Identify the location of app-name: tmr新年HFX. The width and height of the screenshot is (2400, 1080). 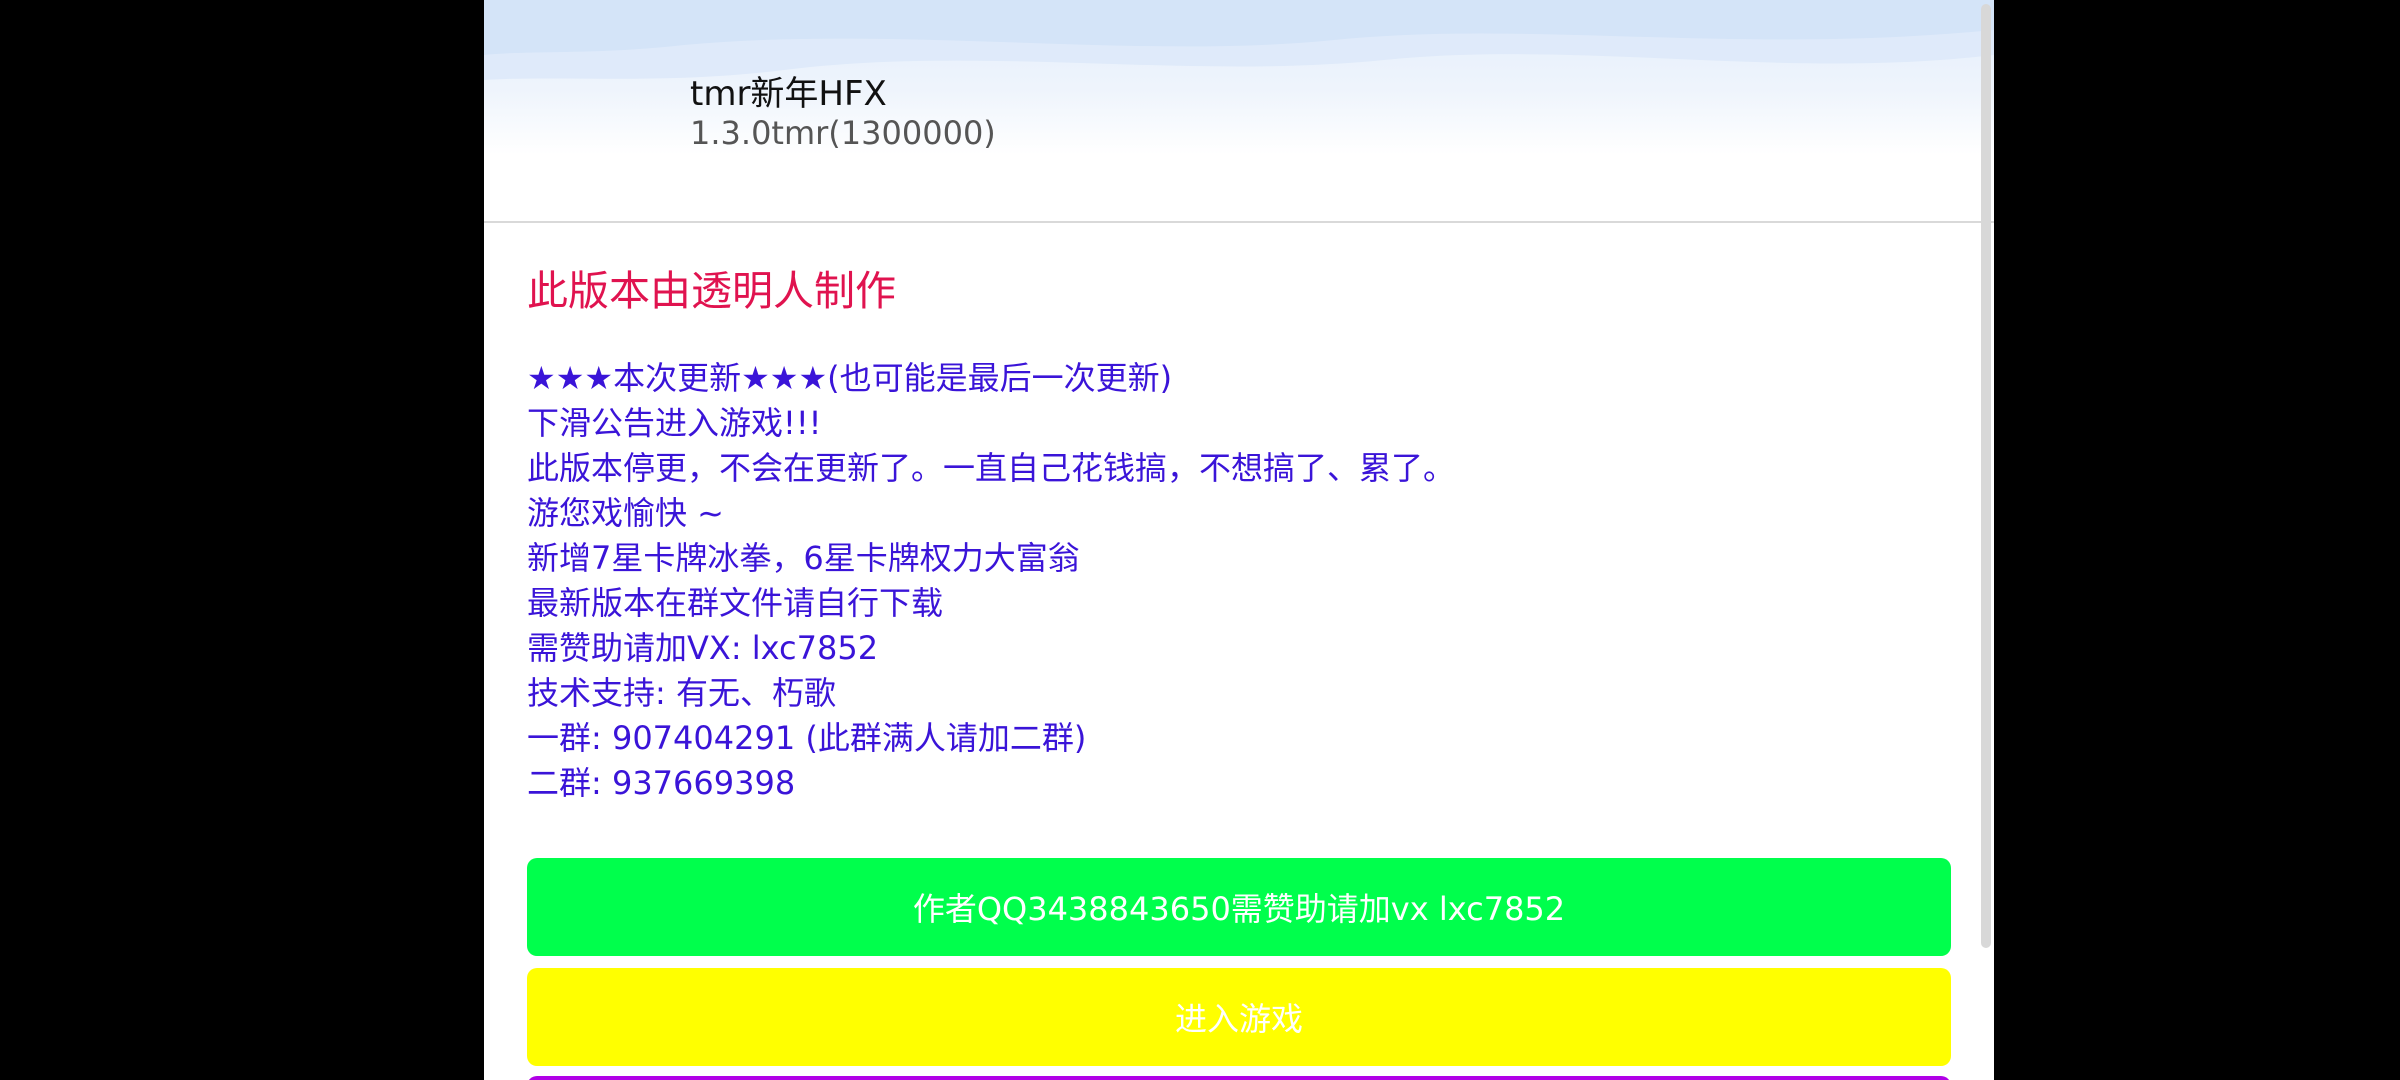
(788, 94).